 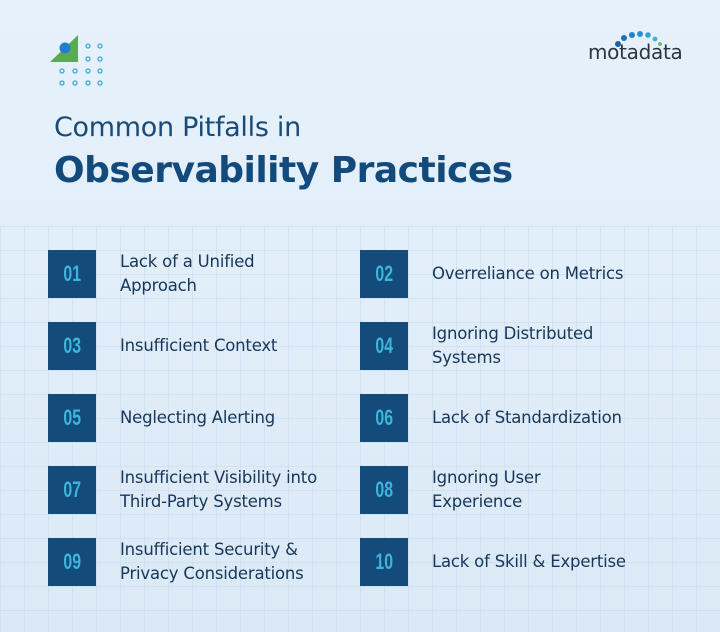 What do you see at coordinates (199, 345) in the screenshot?
I see `item-label: Insufficient Context` at bounding box center [199, 345].